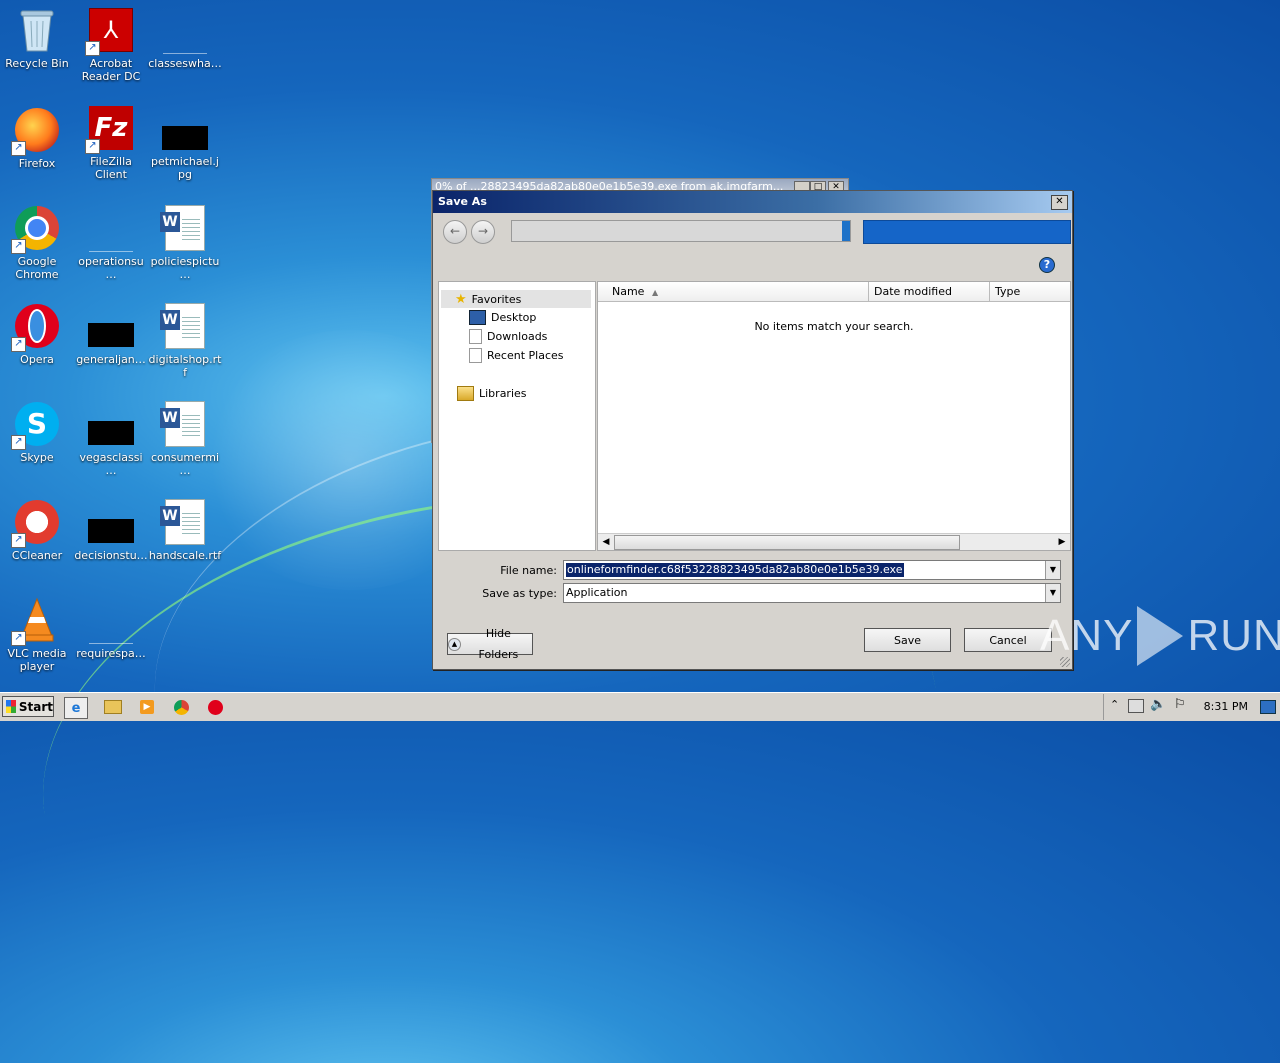  Describe the element at coordinates (752, 202) in the screenshot. I see `dialog-title: Save As` at that location.